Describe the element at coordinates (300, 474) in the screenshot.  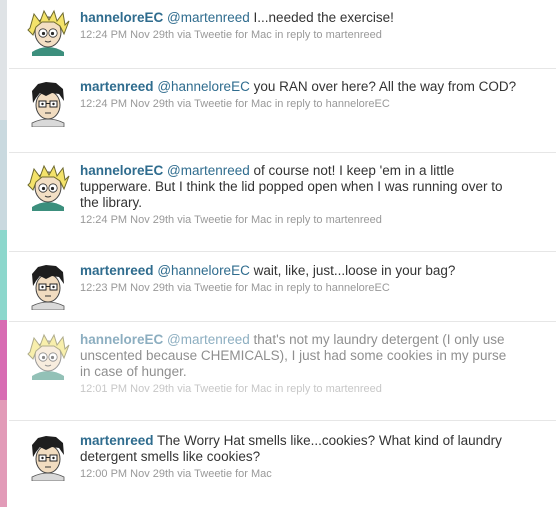
I see `tweet-meta: 12:00 PM Nov 29th via Tweetie for Mac` at that location.